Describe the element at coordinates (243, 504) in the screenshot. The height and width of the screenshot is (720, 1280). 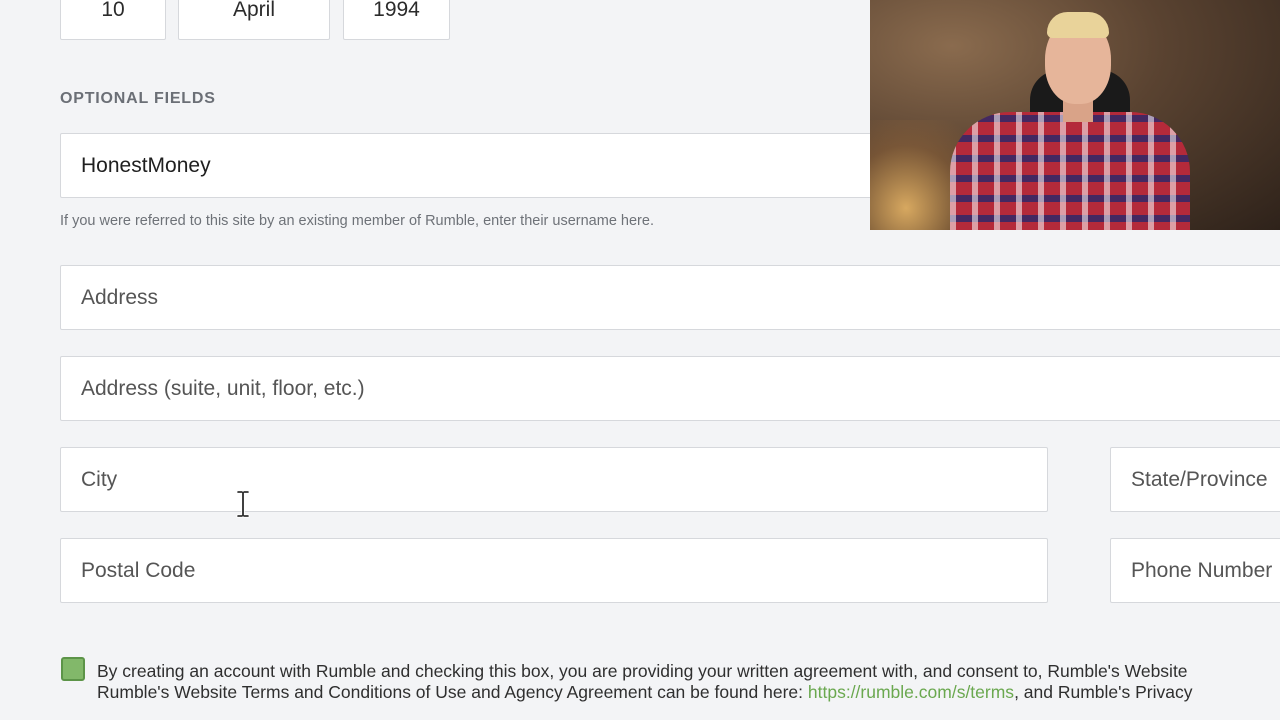
I see `text-cursor-icon` at that location.